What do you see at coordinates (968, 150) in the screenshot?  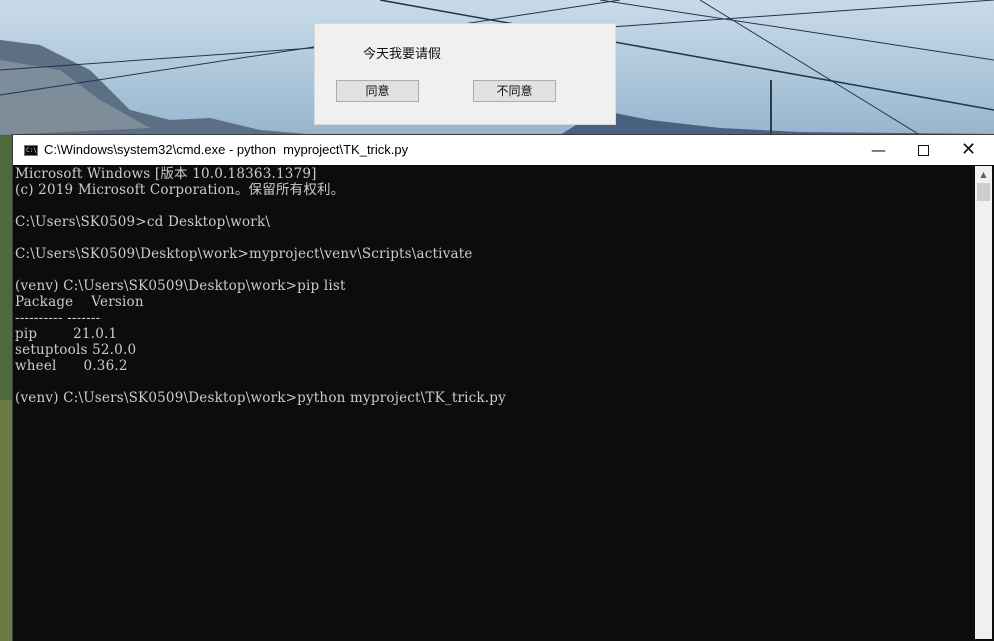 I see `close-button: ✕` at bounding box center [968, 150].